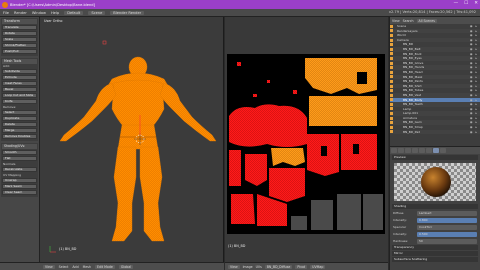 The height and width of the screenshot is (270, 480). What do you see at coordinates (87, 267) in the screenshot?
I see `mesh-menu: Mesh` at bounding box center [87, 267].